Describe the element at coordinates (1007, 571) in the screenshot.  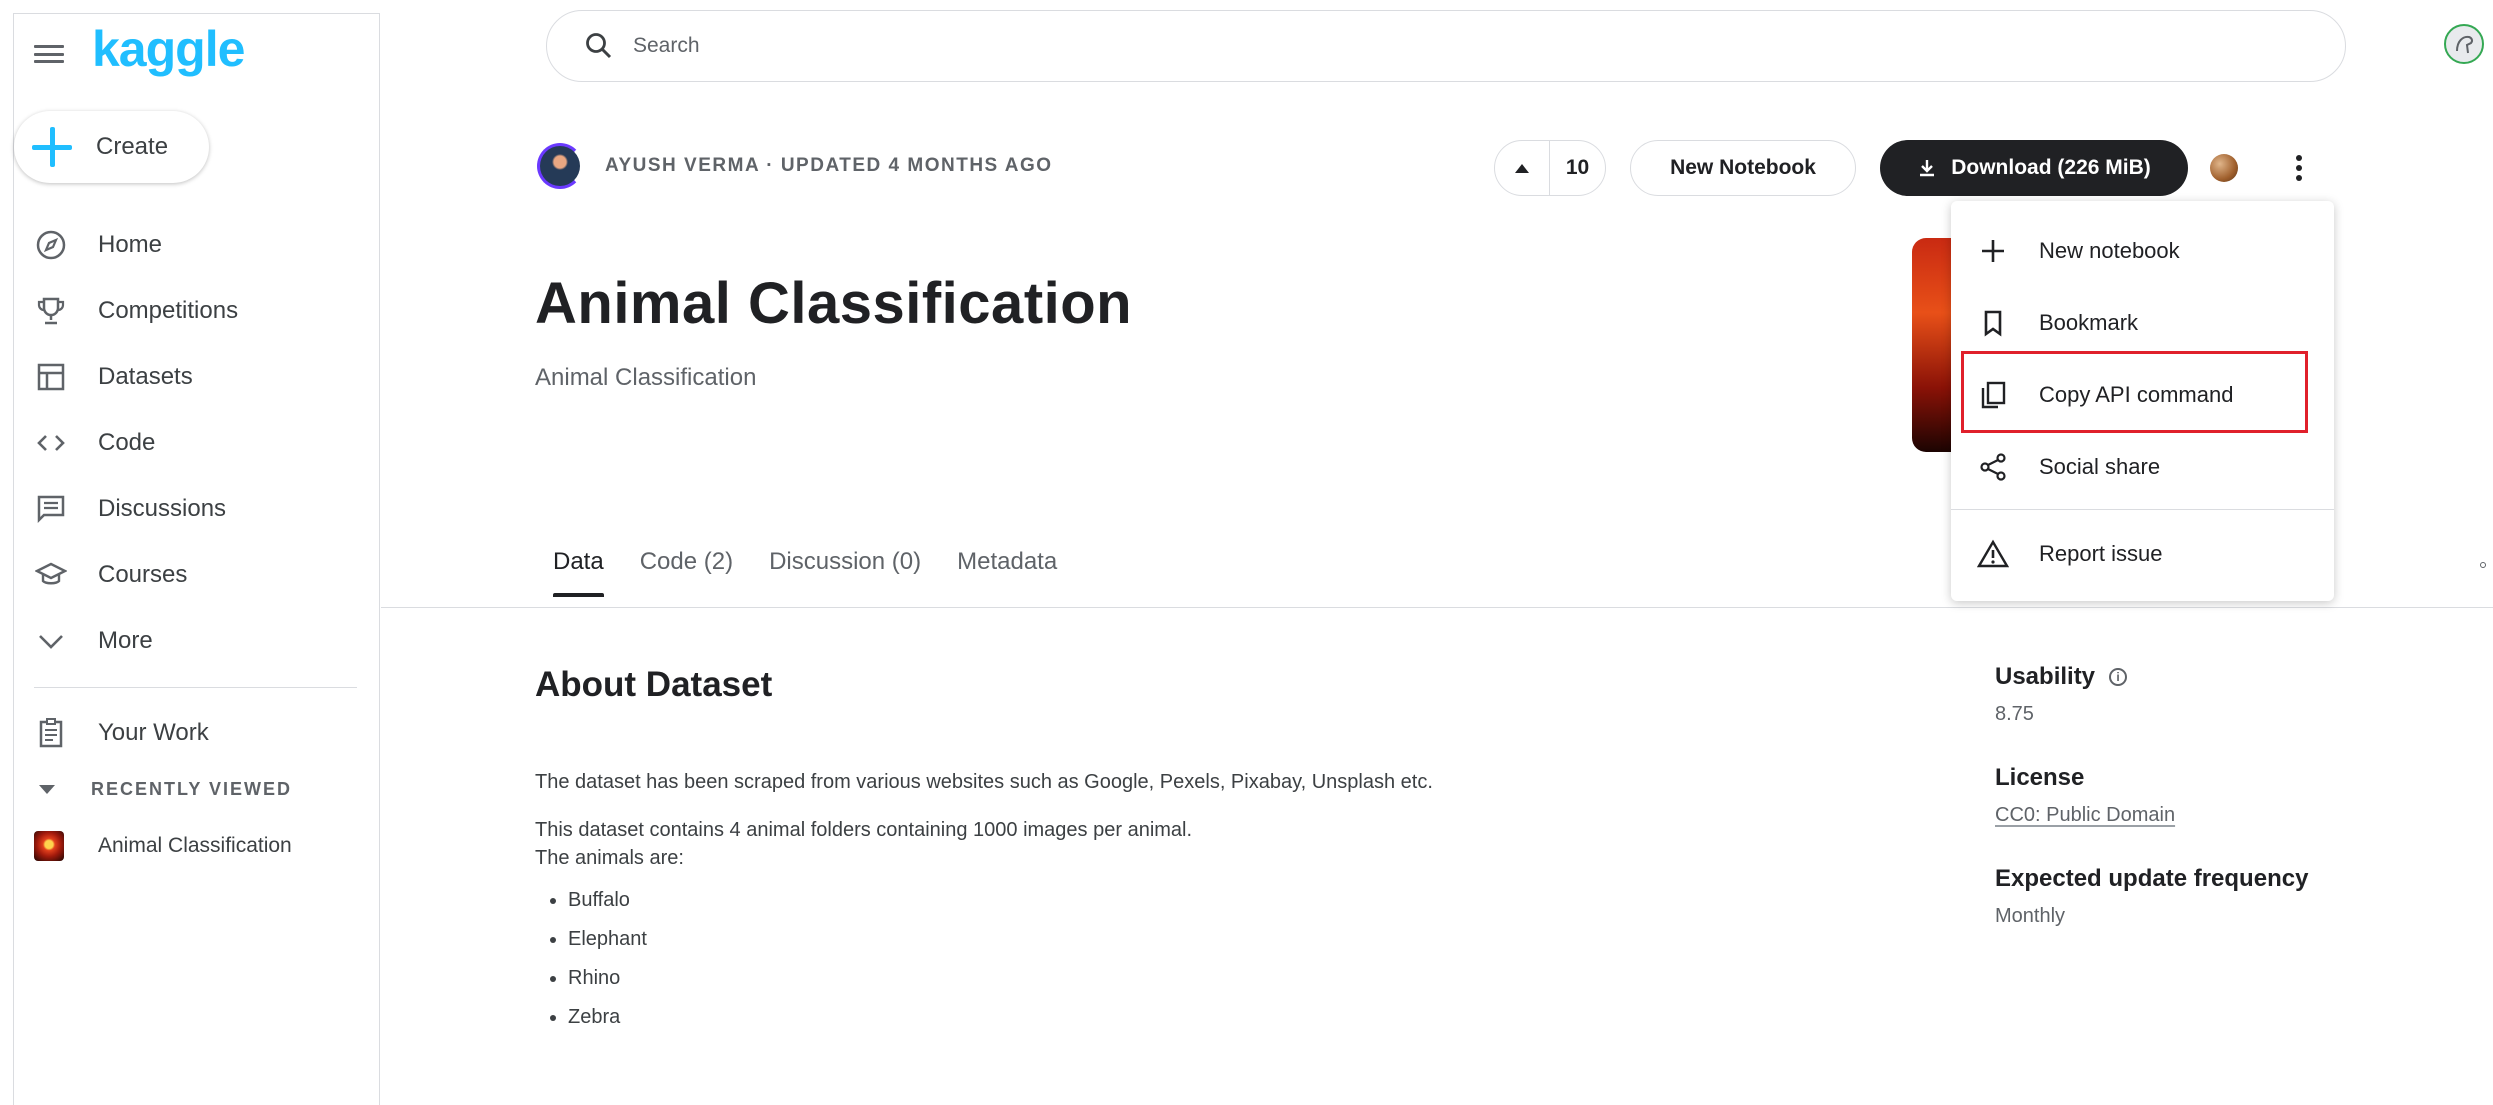
I see `tab-metadata: Metadata` at that location.